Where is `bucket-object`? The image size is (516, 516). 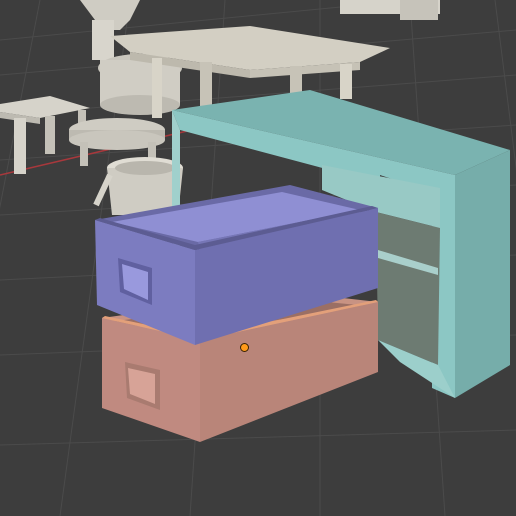 bucket-object is located at coordinates (138, 186).